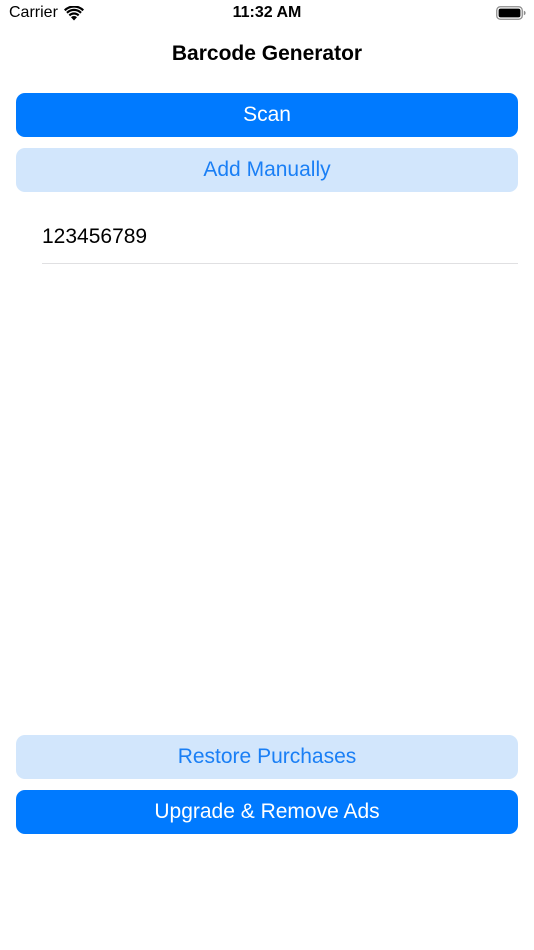 This screenshot has height=950, width=534. Describe the element at coordinates (267, 53) in the screenshot. I see `page-title: Barcode Generator` at that location.